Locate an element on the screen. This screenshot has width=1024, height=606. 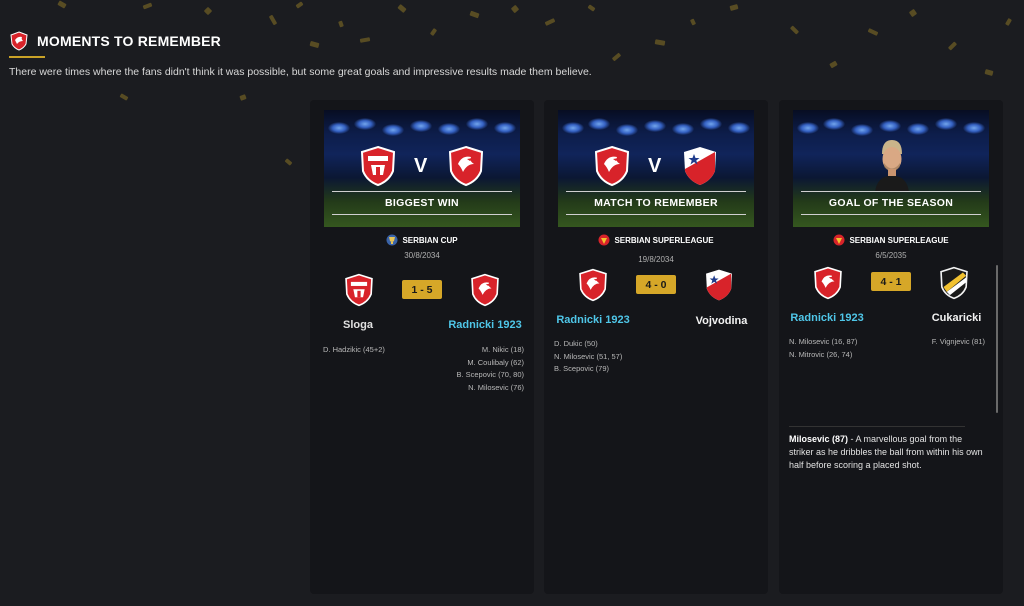
scorer-line: N. Milosevic (51, 57) is located at coordinates (588, 357).